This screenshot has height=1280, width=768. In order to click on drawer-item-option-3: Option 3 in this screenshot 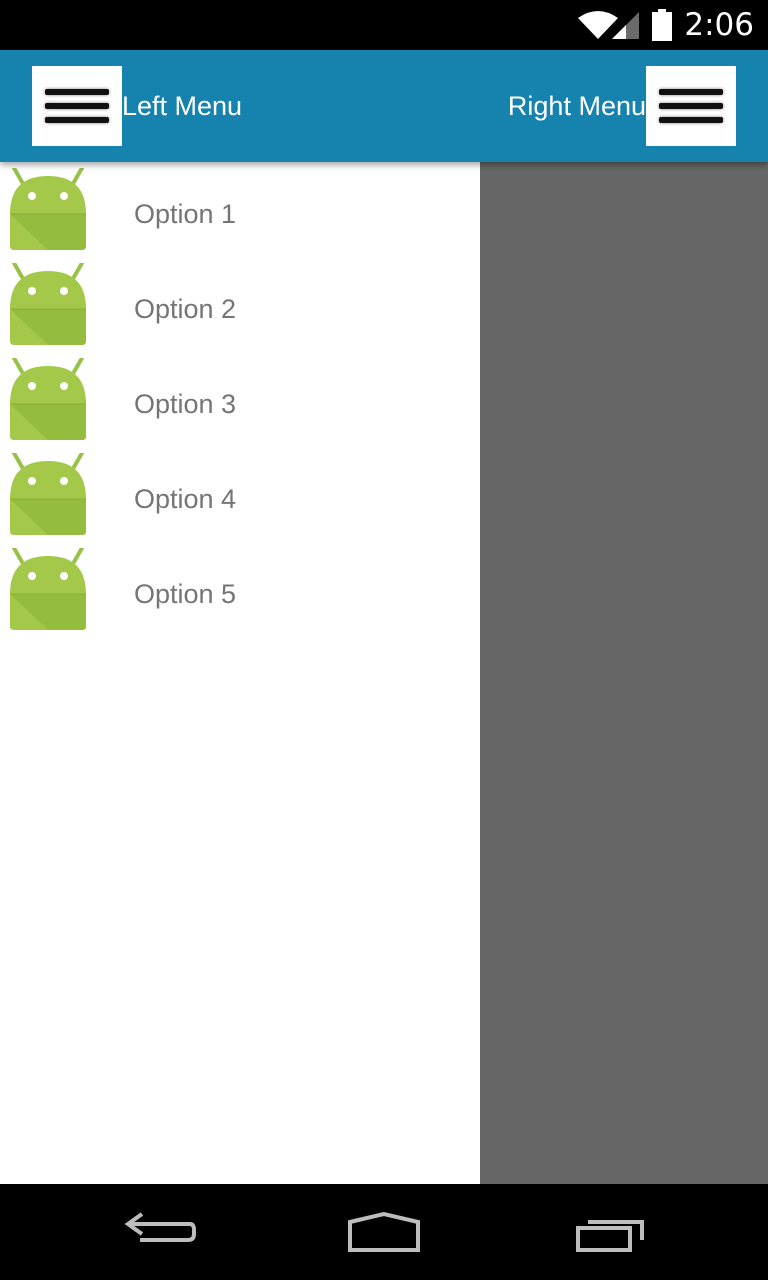, I will do `click(240, 399)`.